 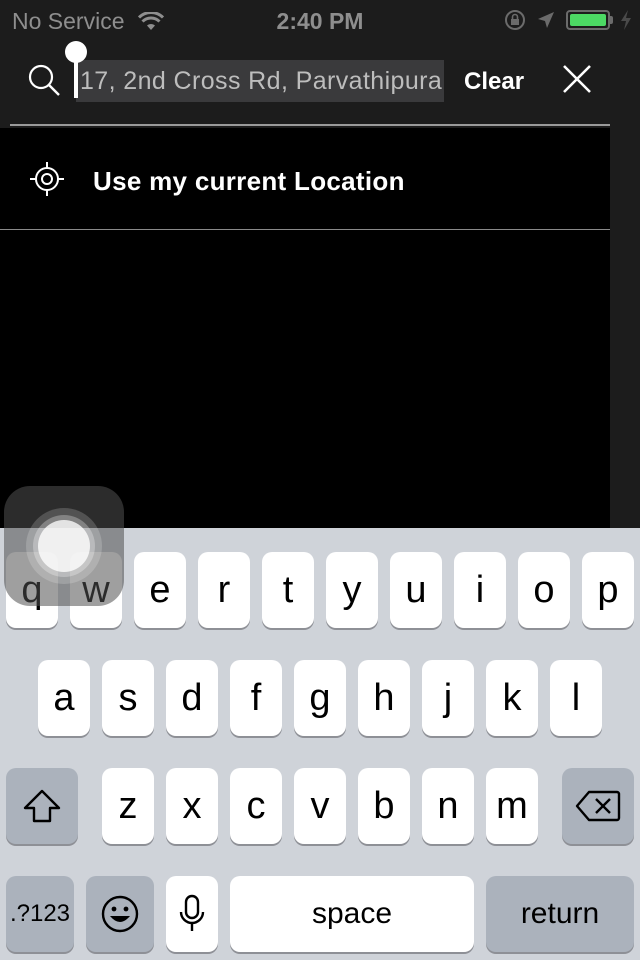 I want to click on current-location-item: Use my current Location, so click(x=305, y=180).